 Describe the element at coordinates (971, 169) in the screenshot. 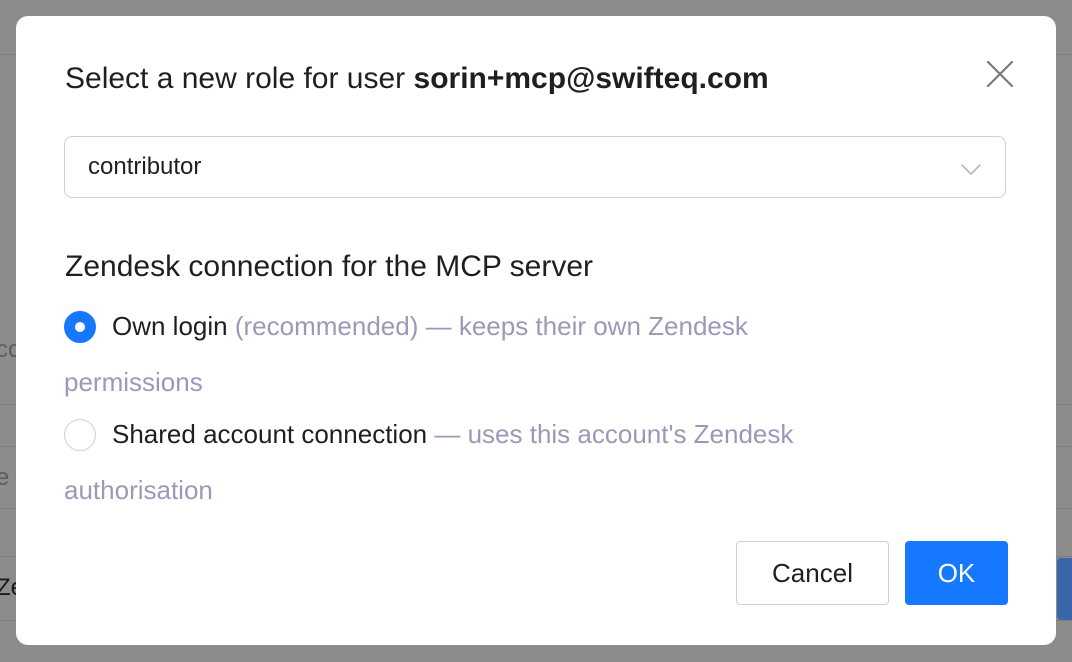

I see `chevron-down-icon` at that location.